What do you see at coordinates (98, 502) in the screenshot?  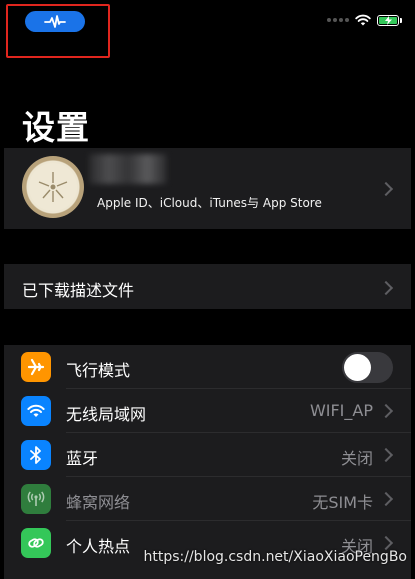 I see `cellular-label: 蜂窝网络` at bounding box center [98, 502].